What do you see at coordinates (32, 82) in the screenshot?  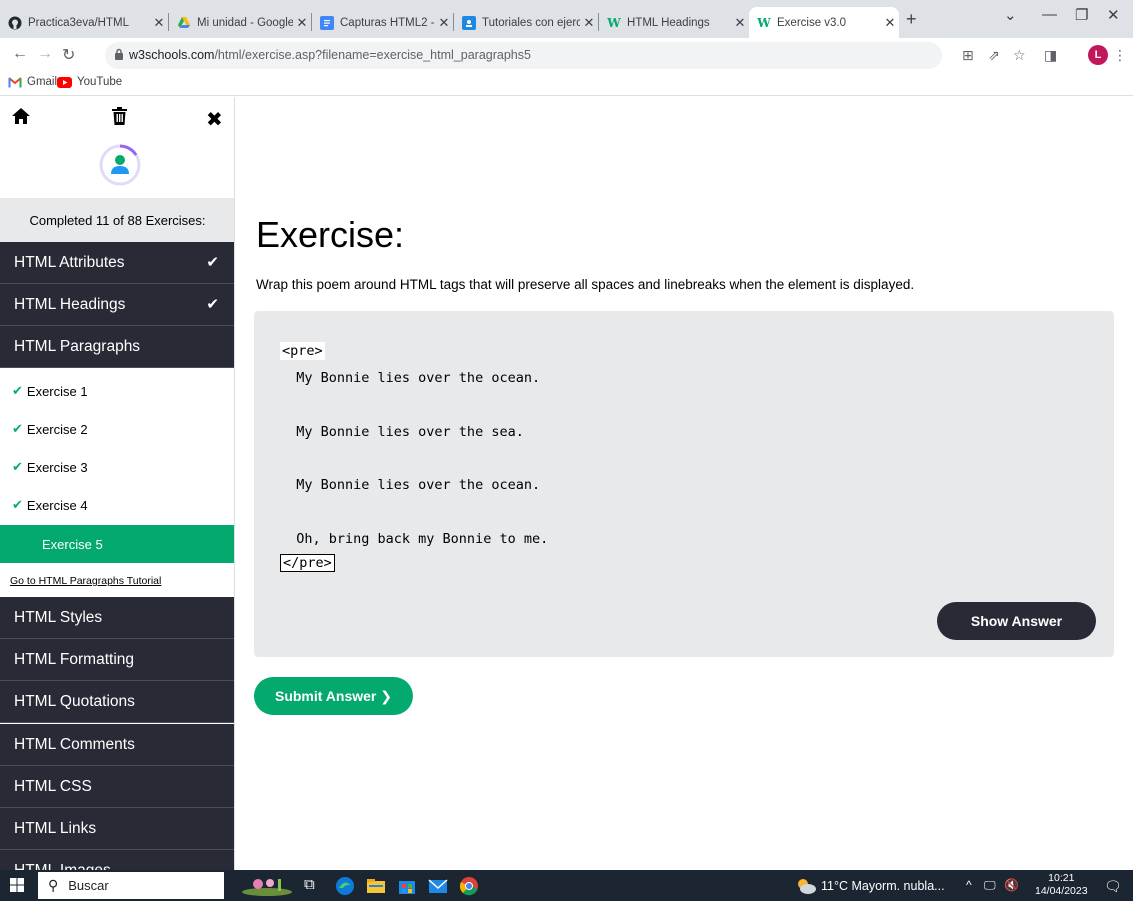 I see `bookmark-gmail: Gmail` at bounding box center [32, 82].